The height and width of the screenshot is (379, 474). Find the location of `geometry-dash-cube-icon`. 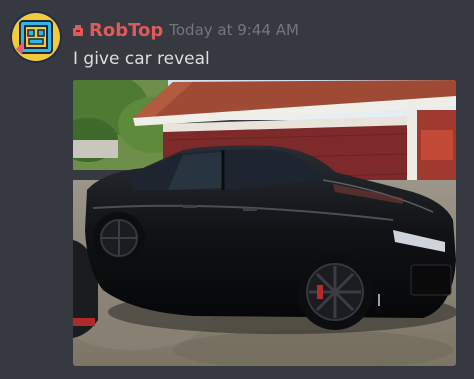

geometry-dash-cube-icon is located at coordinates (36, 37).